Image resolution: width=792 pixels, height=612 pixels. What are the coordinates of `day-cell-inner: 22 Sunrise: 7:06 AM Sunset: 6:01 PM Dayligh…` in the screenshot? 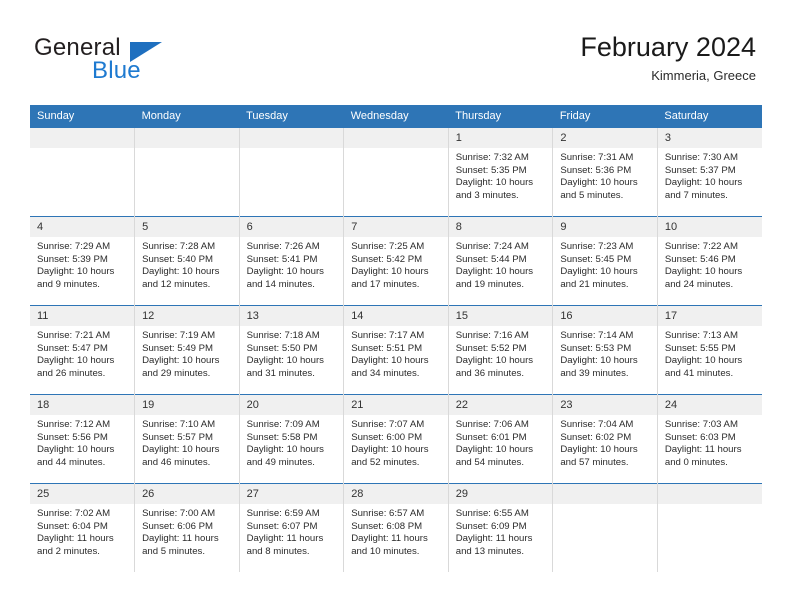 It's located at (500, 439).